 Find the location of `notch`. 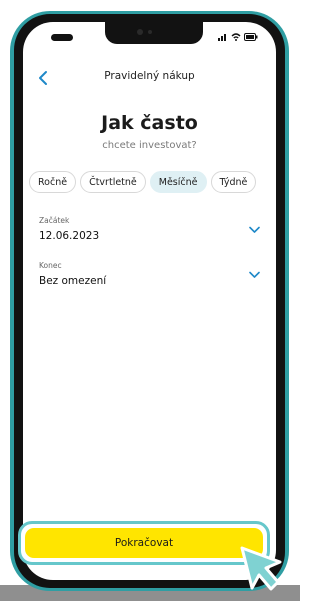

notch is located at coordinates (154, 33).